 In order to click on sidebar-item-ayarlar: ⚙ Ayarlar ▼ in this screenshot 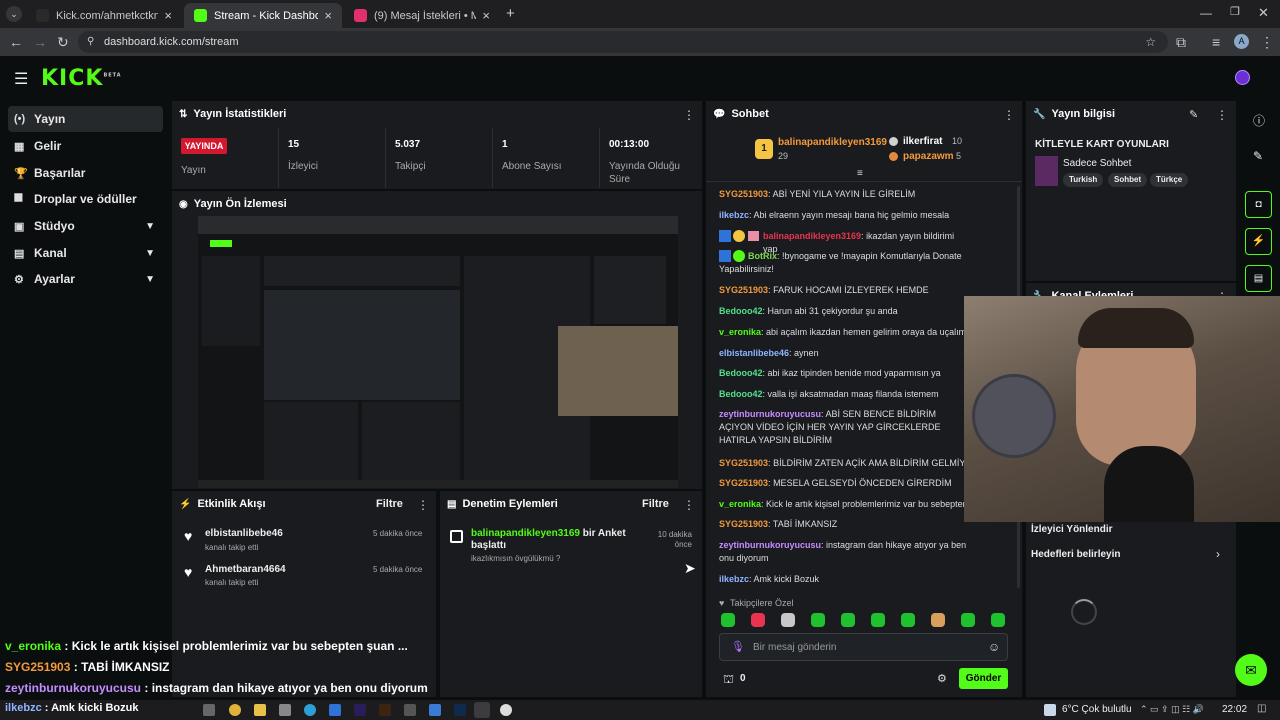, I will do `click(85, 279)`.